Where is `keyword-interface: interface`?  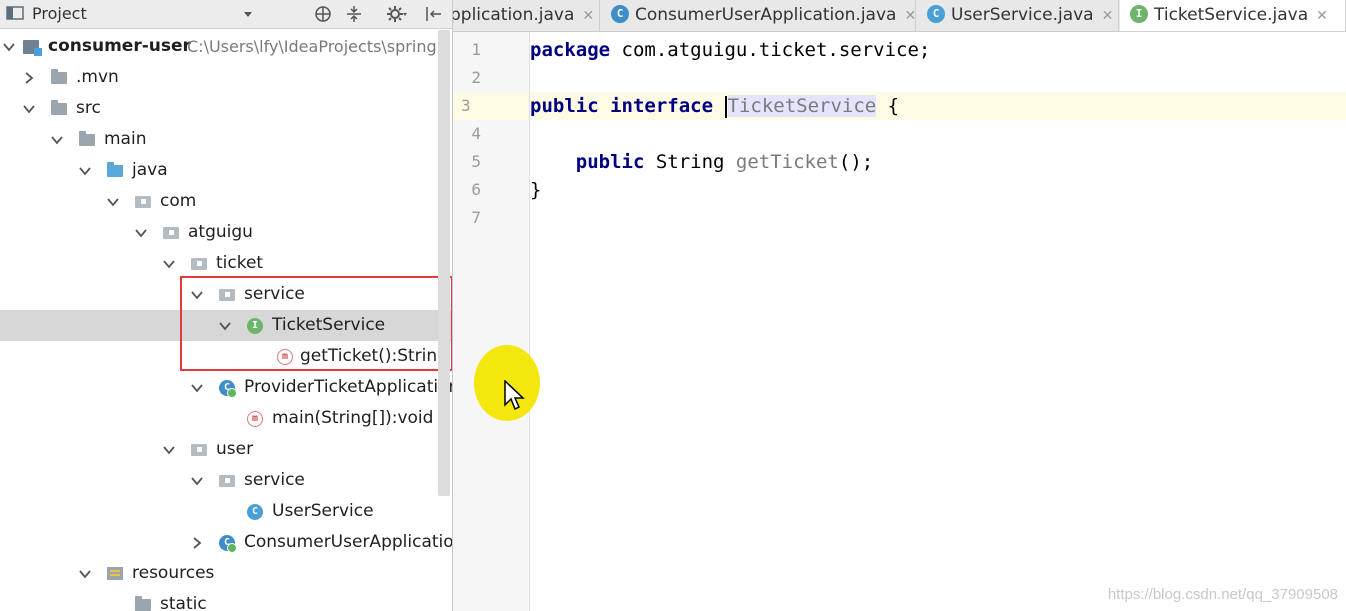
keyword-interface: interface is located at coordinates (662, 106).